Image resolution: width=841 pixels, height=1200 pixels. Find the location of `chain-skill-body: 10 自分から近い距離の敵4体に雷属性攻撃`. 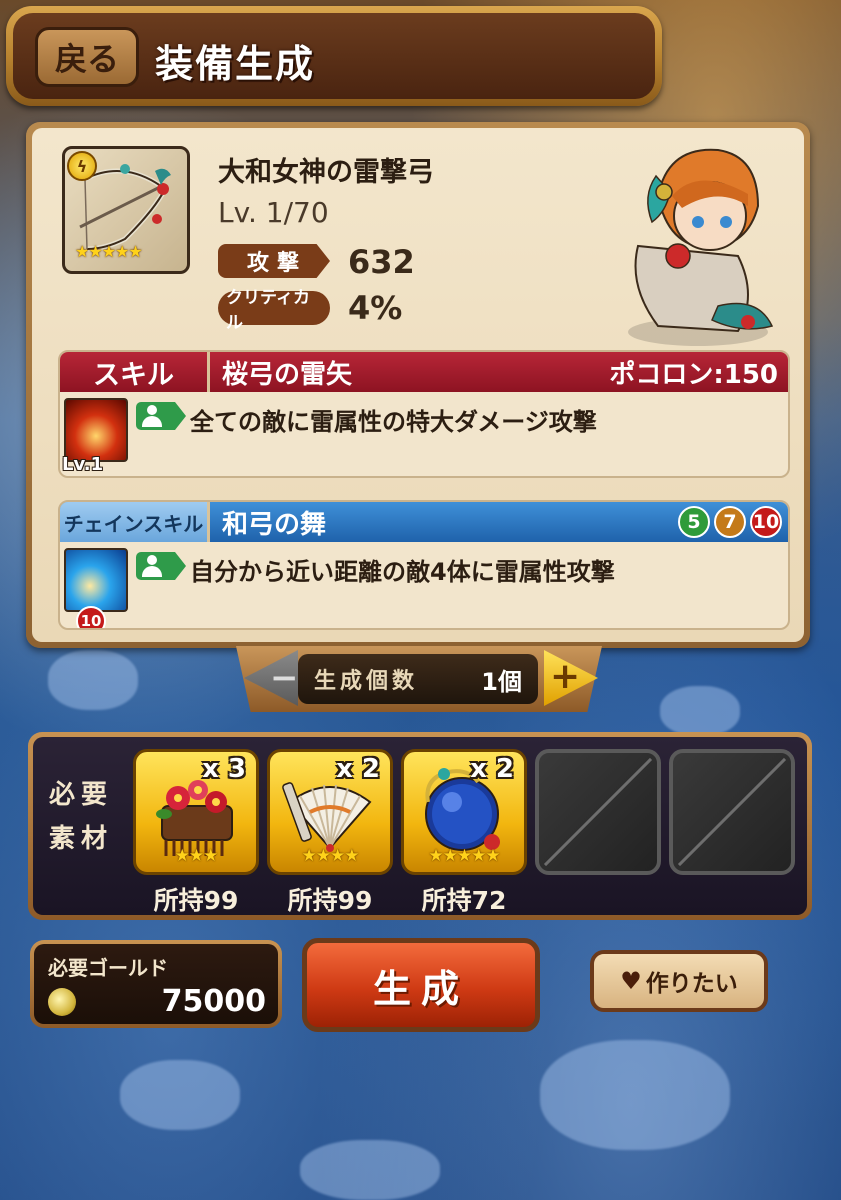

chain-skill-body: 10 自分から近い距離の敵4体に雷属性攻撃 is located at coordinates (424, 585).